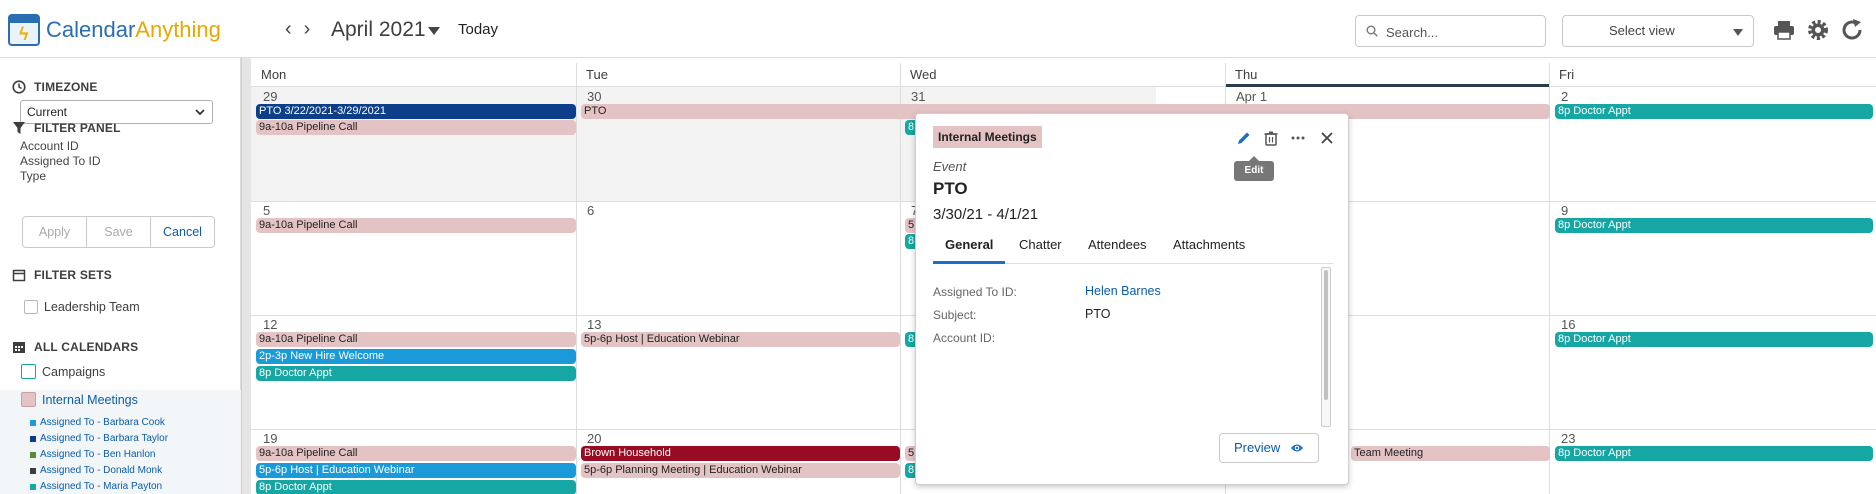 The image size is (1876, 494). Describe the element at coordinates (33, 486) in the screenshot. I see `color-swatch-icon` at that location.